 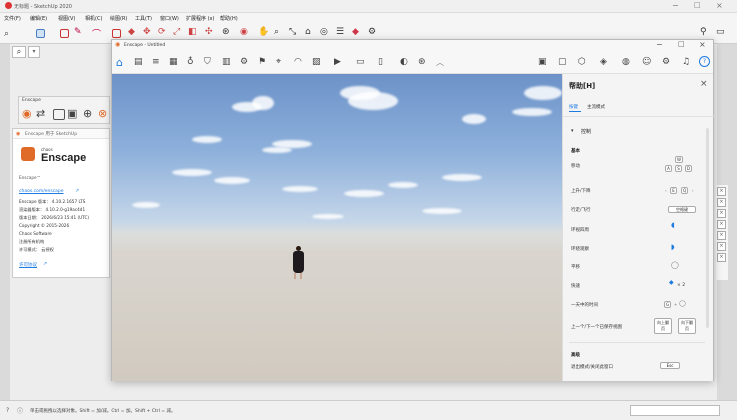 I want to click on tray-icon: ▭, so click(x=720, y=32).